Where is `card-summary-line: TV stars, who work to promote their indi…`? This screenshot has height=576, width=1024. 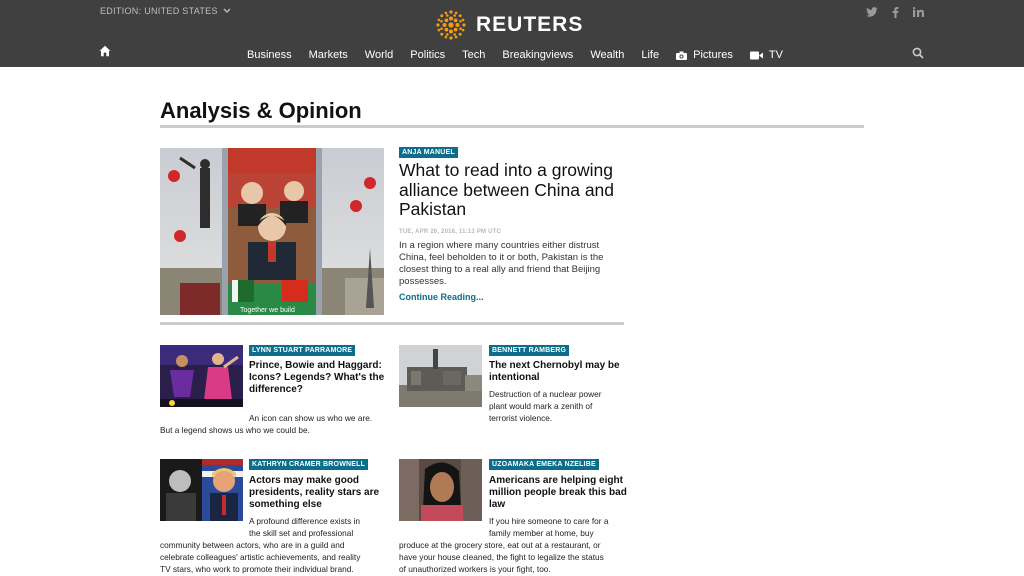 card-summary-line: TV stars, who work to promote their indi… is located at coordinates (257, 569).